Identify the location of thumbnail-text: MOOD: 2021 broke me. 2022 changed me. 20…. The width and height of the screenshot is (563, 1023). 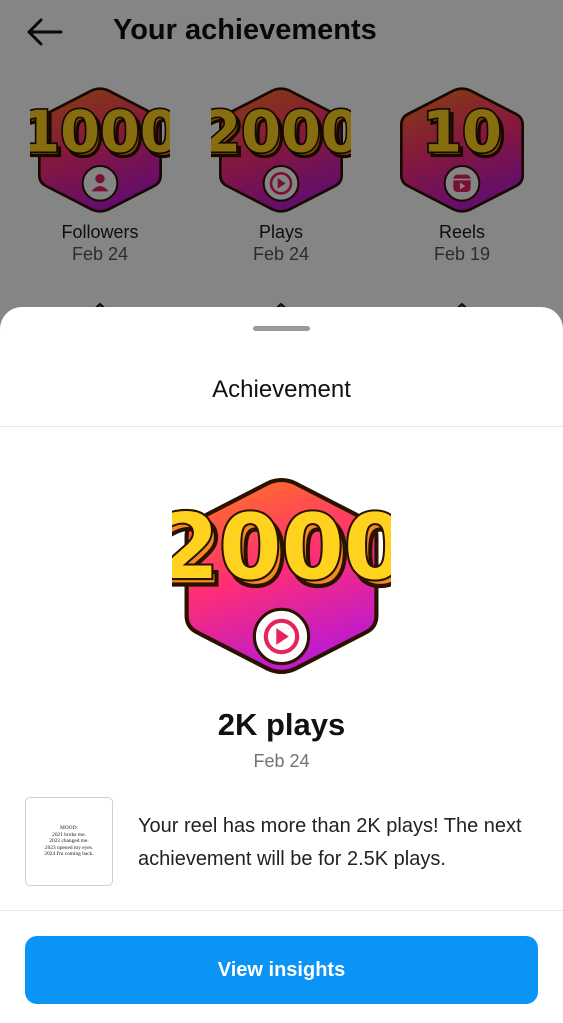
(69, 841).